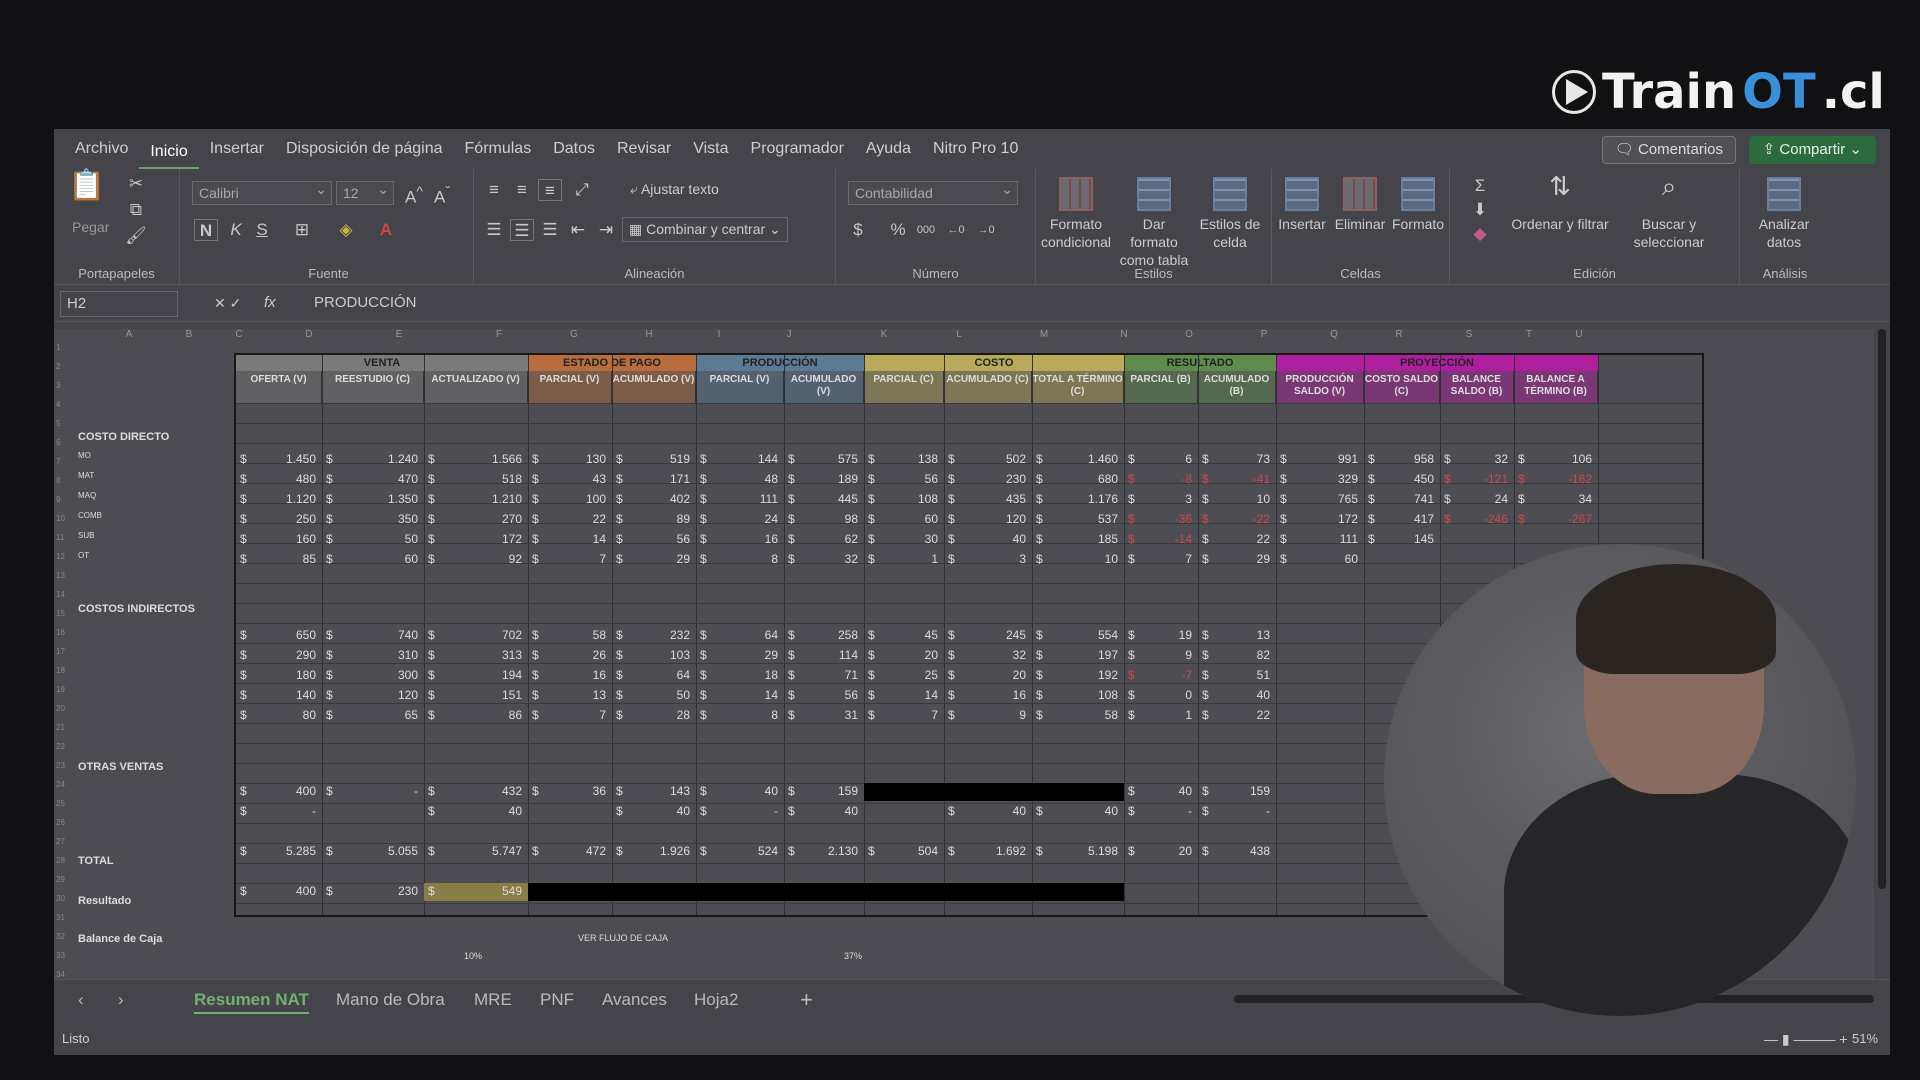 The height and width of the screenshot is (1080, 1920). What do you see at coordinates (60, 651) in the screenshot?
I see `row-header: 17` at bounding box center [60, 651].